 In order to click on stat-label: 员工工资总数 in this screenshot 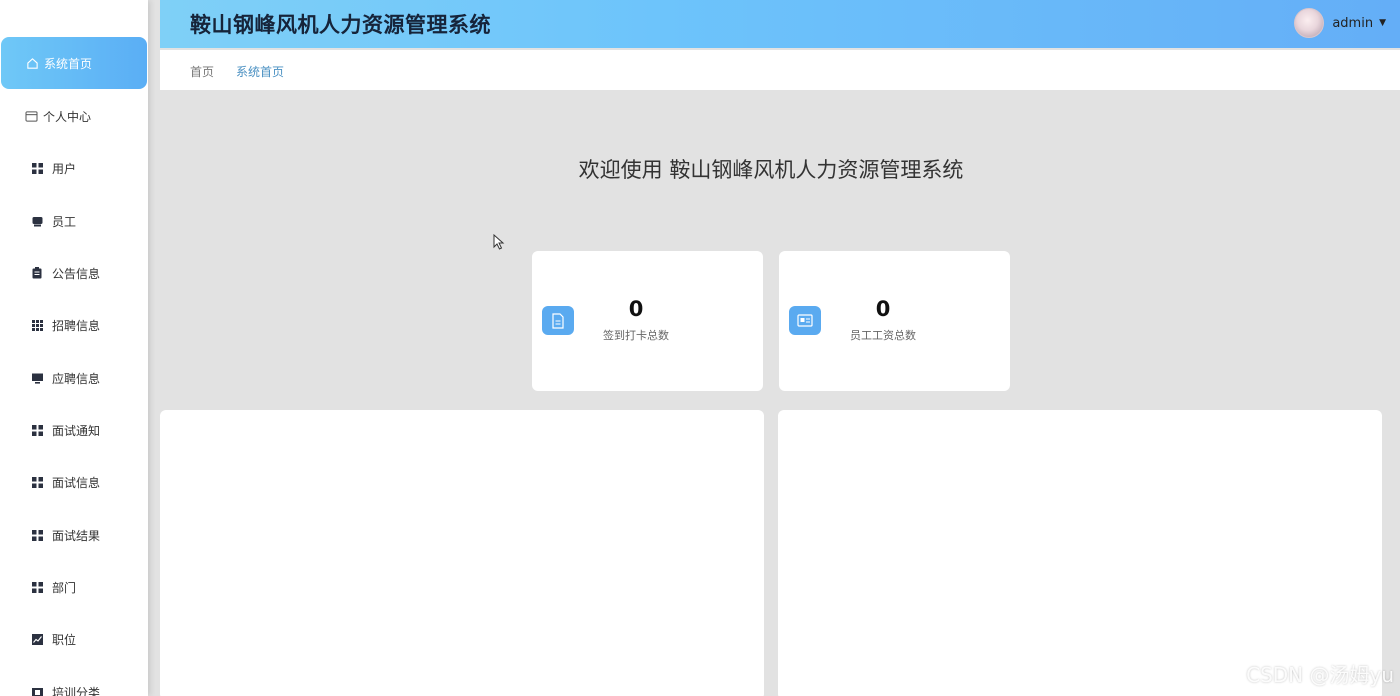, I will do `click(883, 335)`.